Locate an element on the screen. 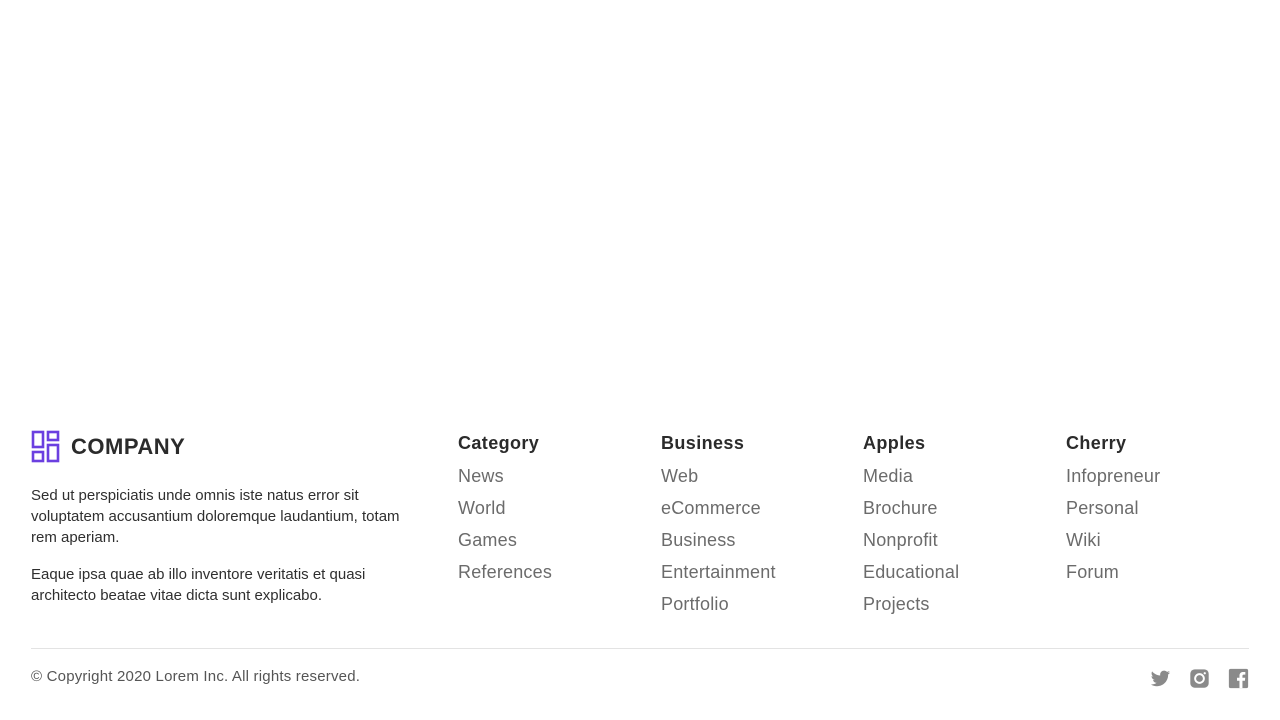 This screenshot has width=1280, height=720. link-list: Infopreneur Personal Wiki Forum is located at coordinates (1161, 524).